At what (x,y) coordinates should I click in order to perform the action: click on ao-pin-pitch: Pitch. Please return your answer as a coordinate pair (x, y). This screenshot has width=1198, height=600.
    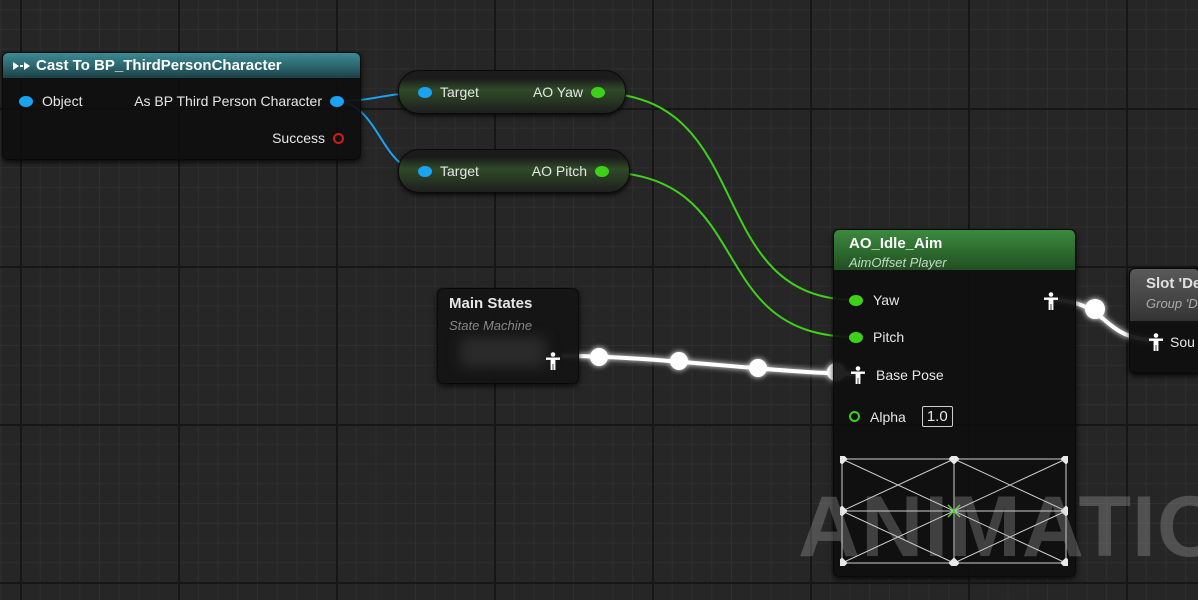
    Looking at the image, I should click on (876, 337).